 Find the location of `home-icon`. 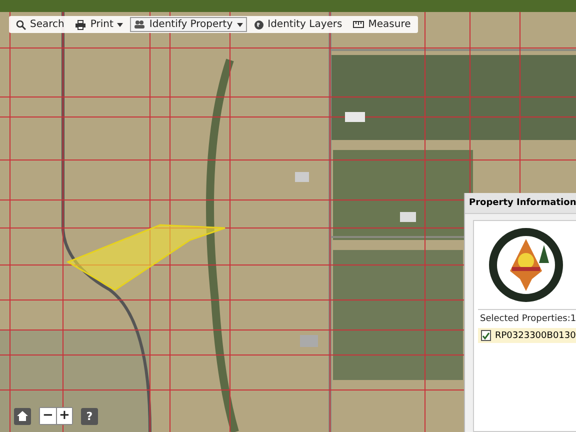

home-icon is located at coordinates (22, 416).